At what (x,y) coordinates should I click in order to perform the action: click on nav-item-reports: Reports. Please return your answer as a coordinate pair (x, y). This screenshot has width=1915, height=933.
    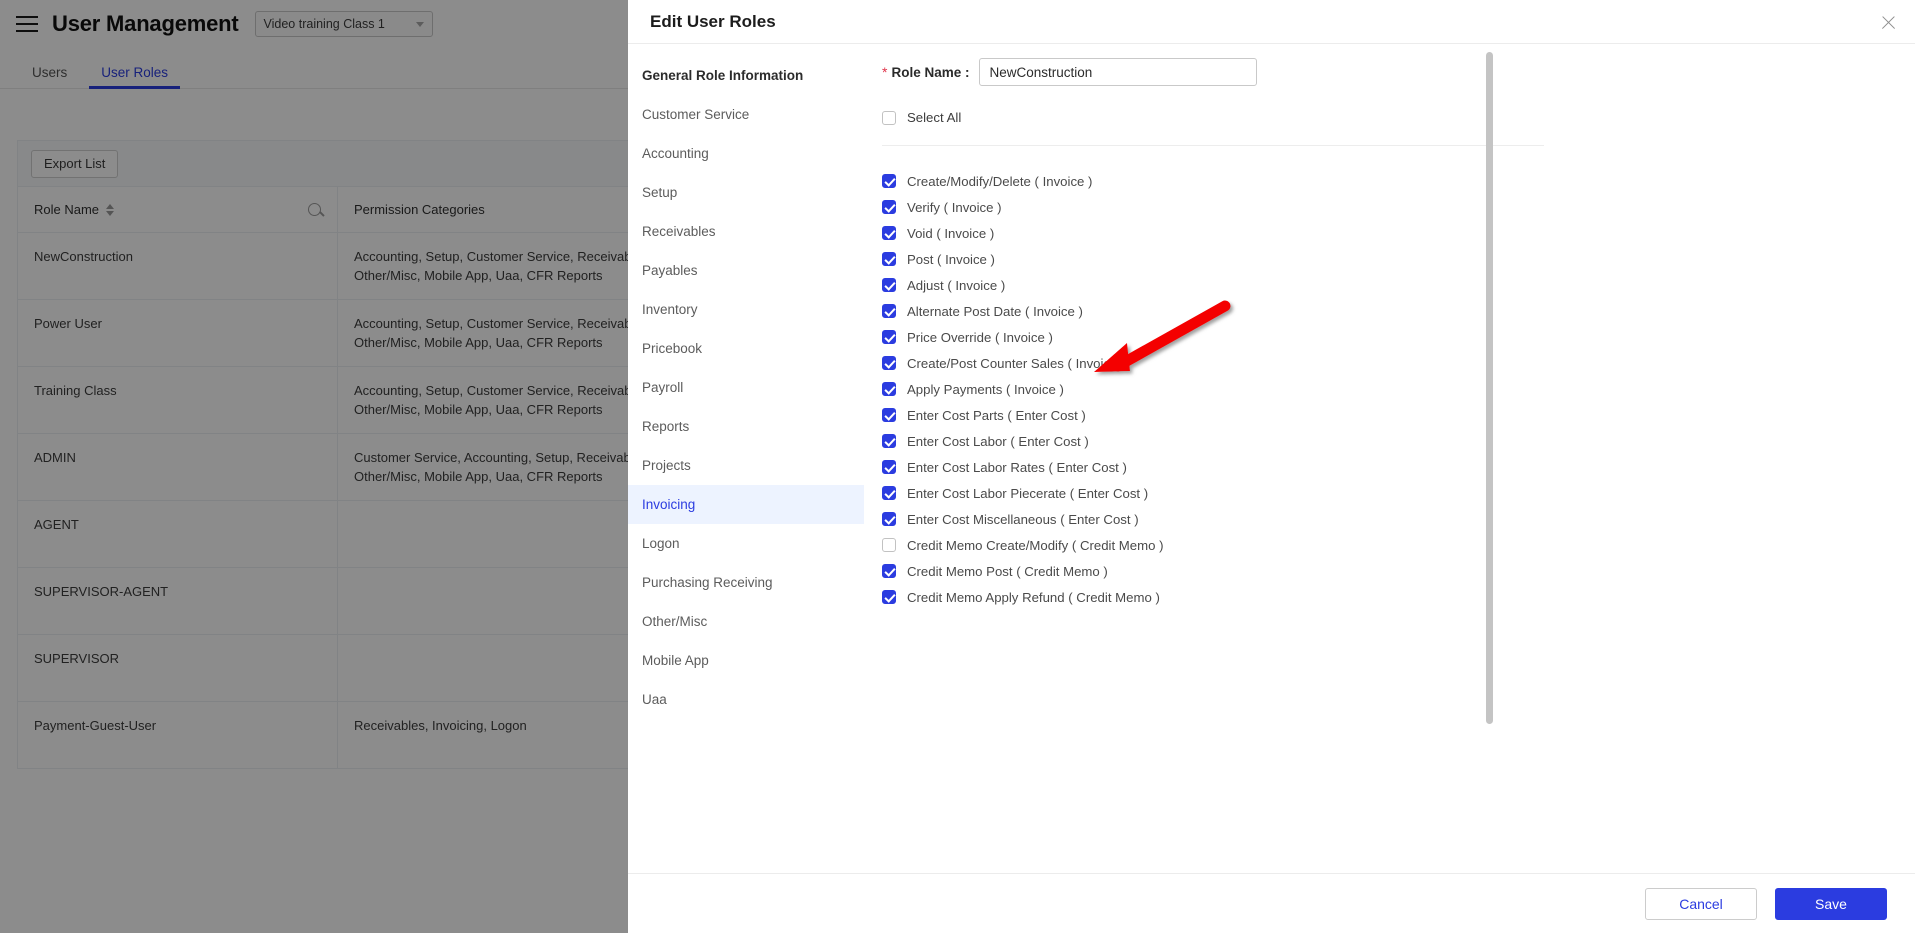
    Looking at the image, I should click on (746, 426).